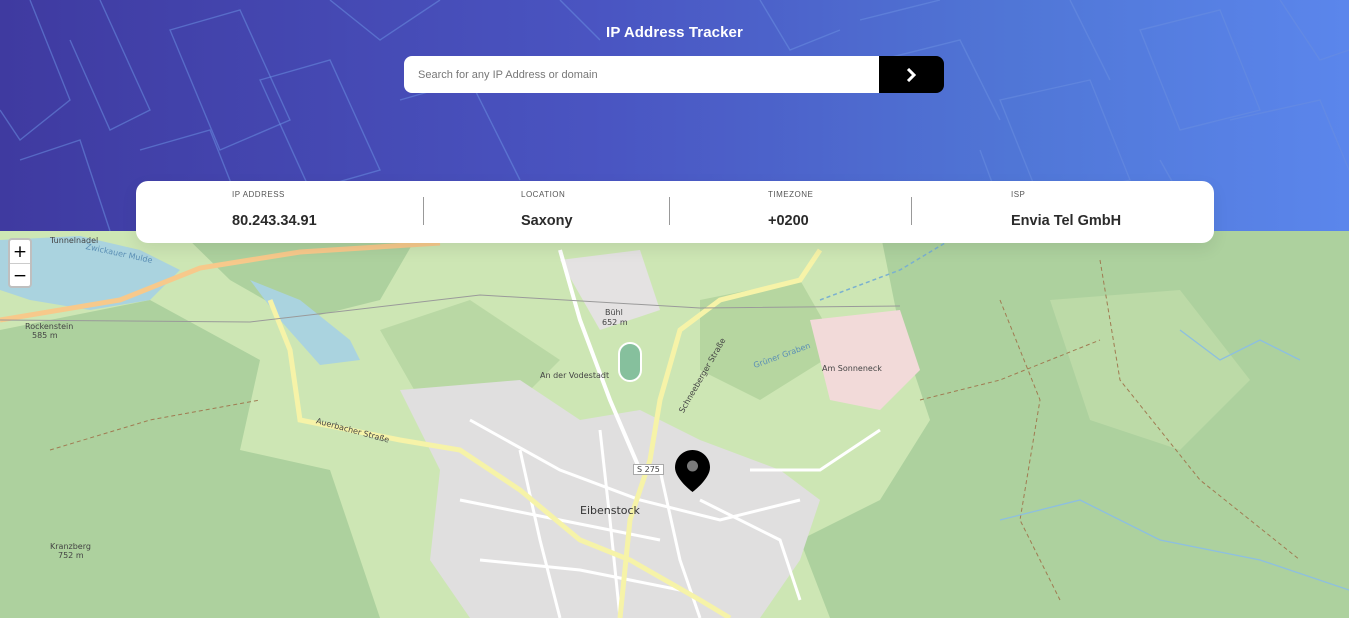 The width and height of the screenshot is (1349, 618). Describe the element at coordinates (692, 473) in the screenshot. I see `location-pin-icon` at that location.